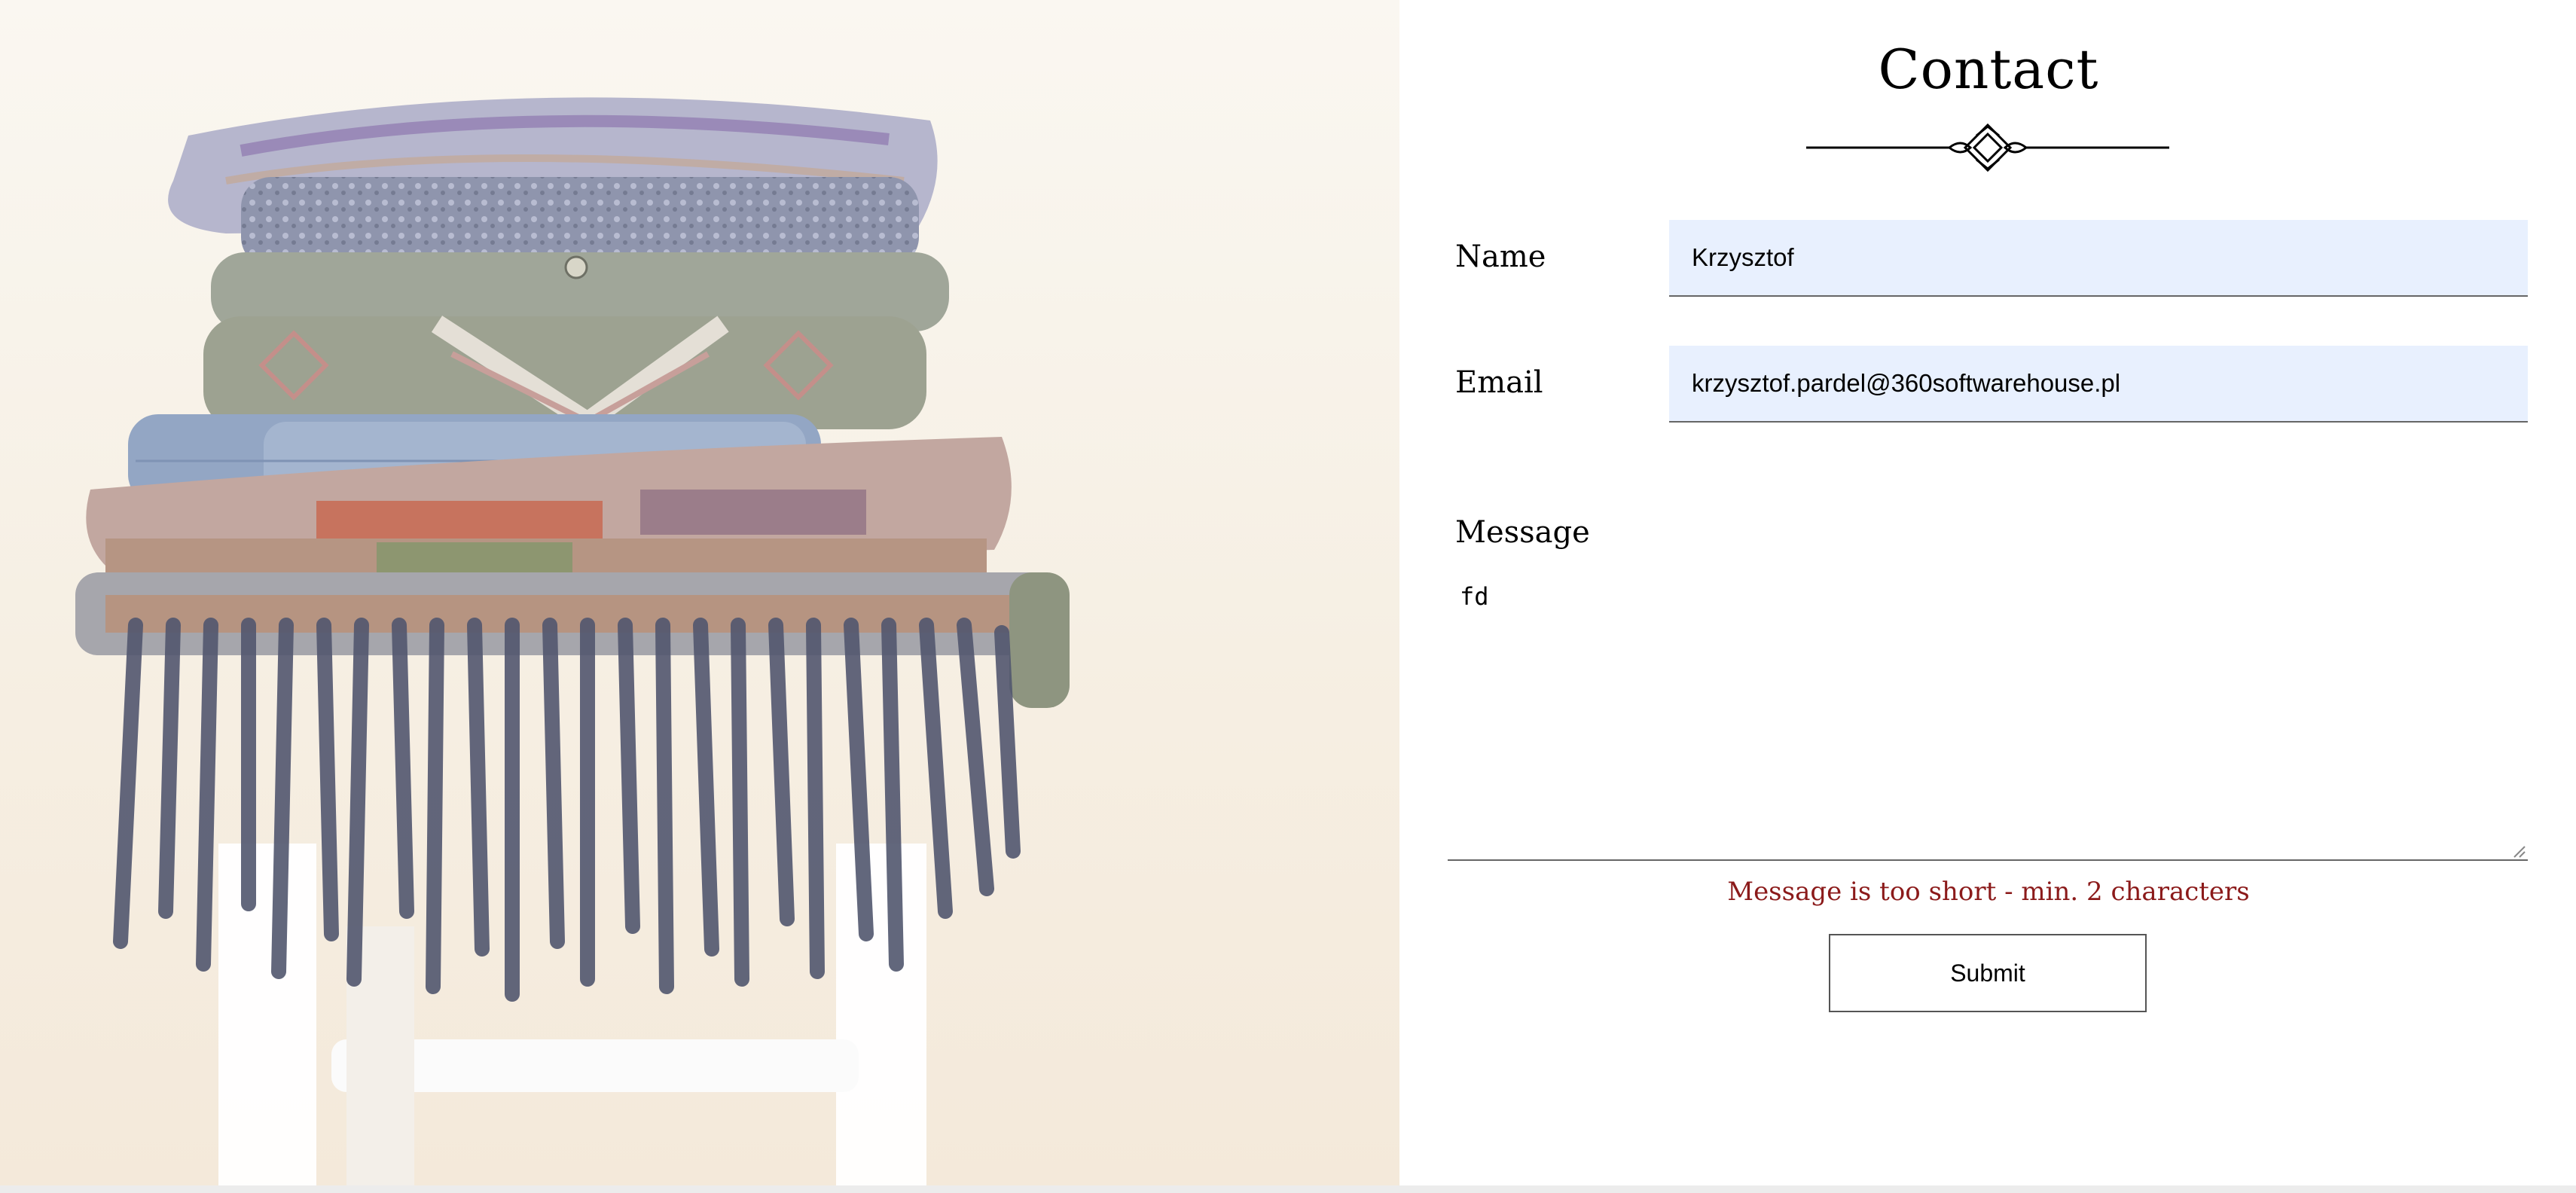  Describe the element at coordinates (1523, 532) in the screenshot. I see `message-label: Message` at that location.